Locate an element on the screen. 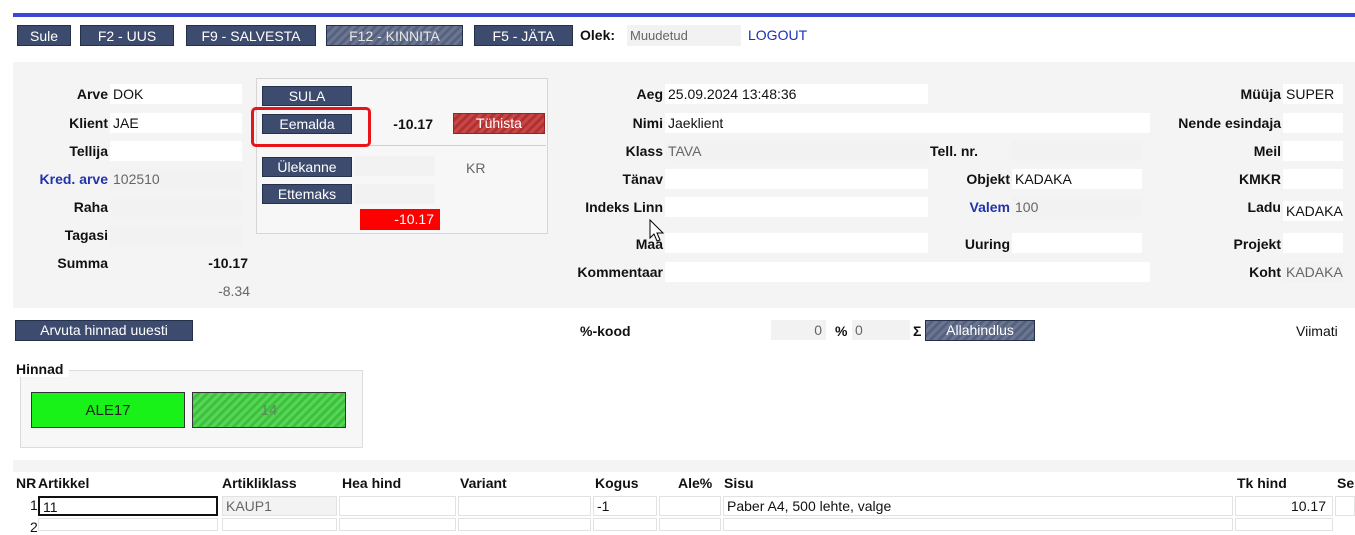 The height and width of the screenshot is (535, 1355). maa-field is located at coordinates (796, 243).